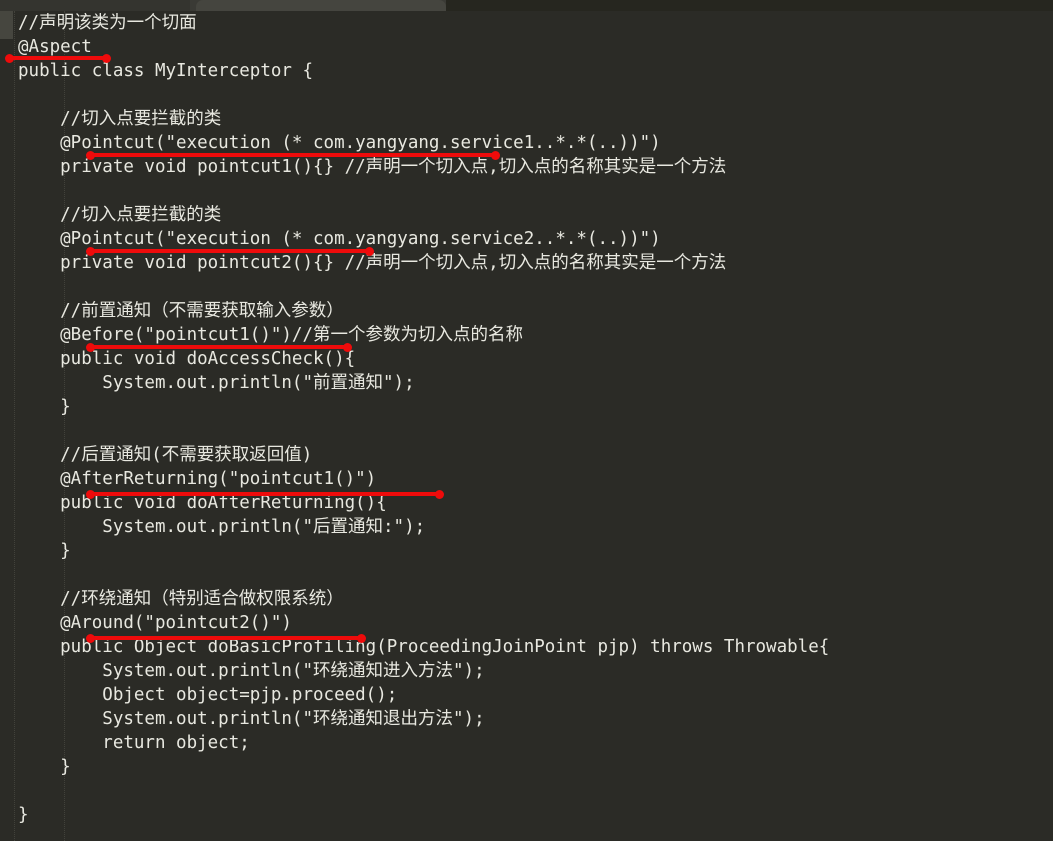 This screenshot has height=841, width=1053. What do you see at coordinates (134, 743) in the screenshot?
I see `code-line: return object;` at bounding box center [134, 743].